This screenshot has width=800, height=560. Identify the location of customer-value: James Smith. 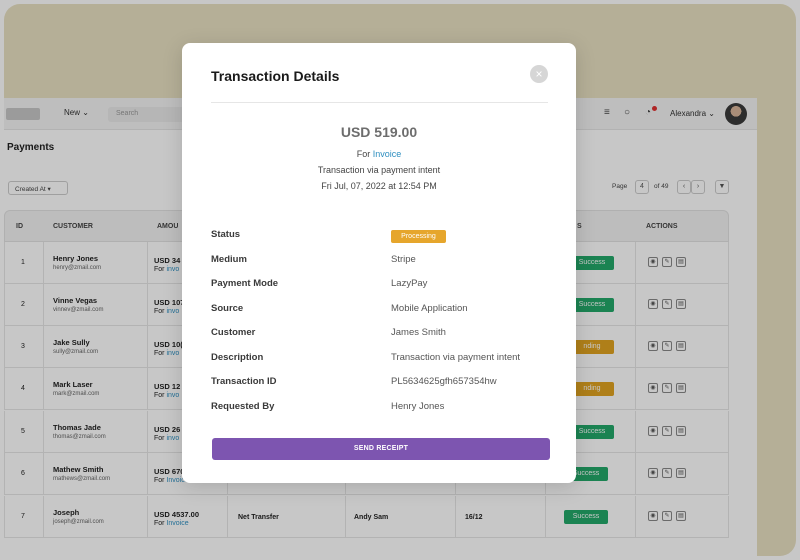
(418, 332).